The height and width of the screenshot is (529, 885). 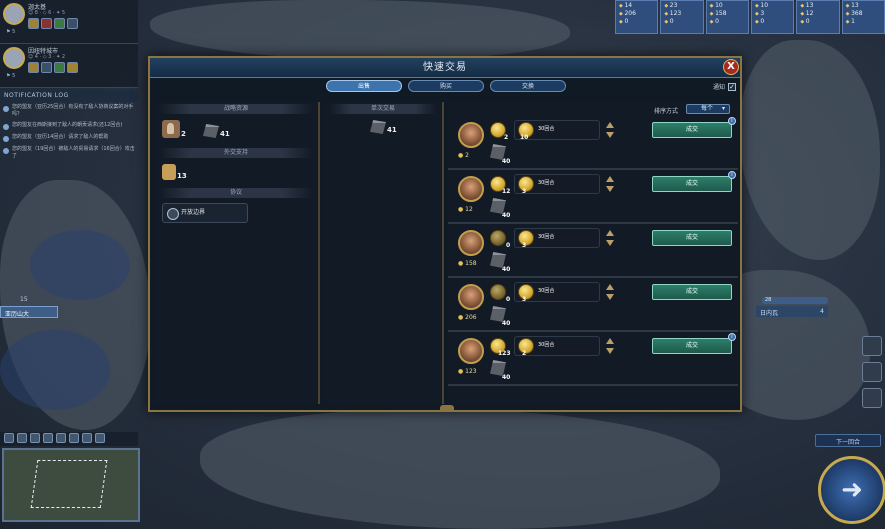 What do you see at coordinates (69, 111) in the screenshot?
I see `notification-item: 您的盟友（亚历25回合）有没有了敌人协商议案的对手吗？` at bounding box center [69, 111].